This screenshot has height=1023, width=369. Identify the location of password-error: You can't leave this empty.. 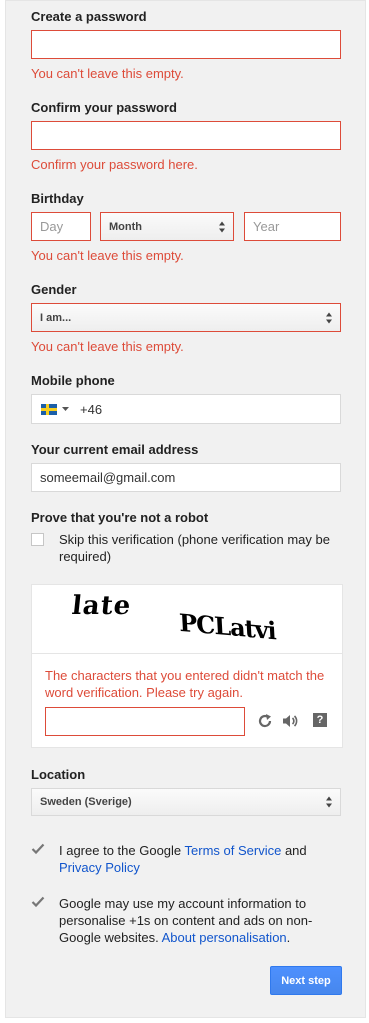
(107, 73).